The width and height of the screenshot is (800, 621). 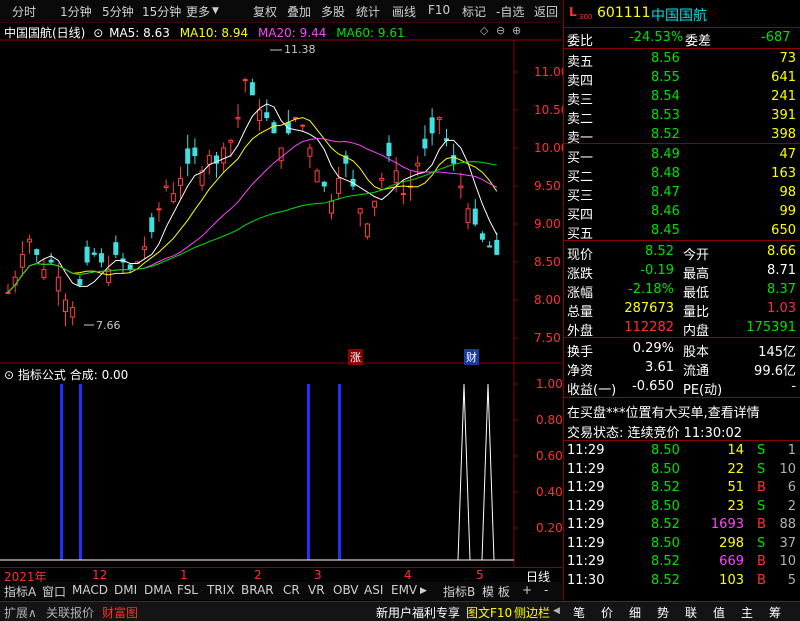 I want to click on bid-row: 买三 8.47 98, so click(x=681, y=194).